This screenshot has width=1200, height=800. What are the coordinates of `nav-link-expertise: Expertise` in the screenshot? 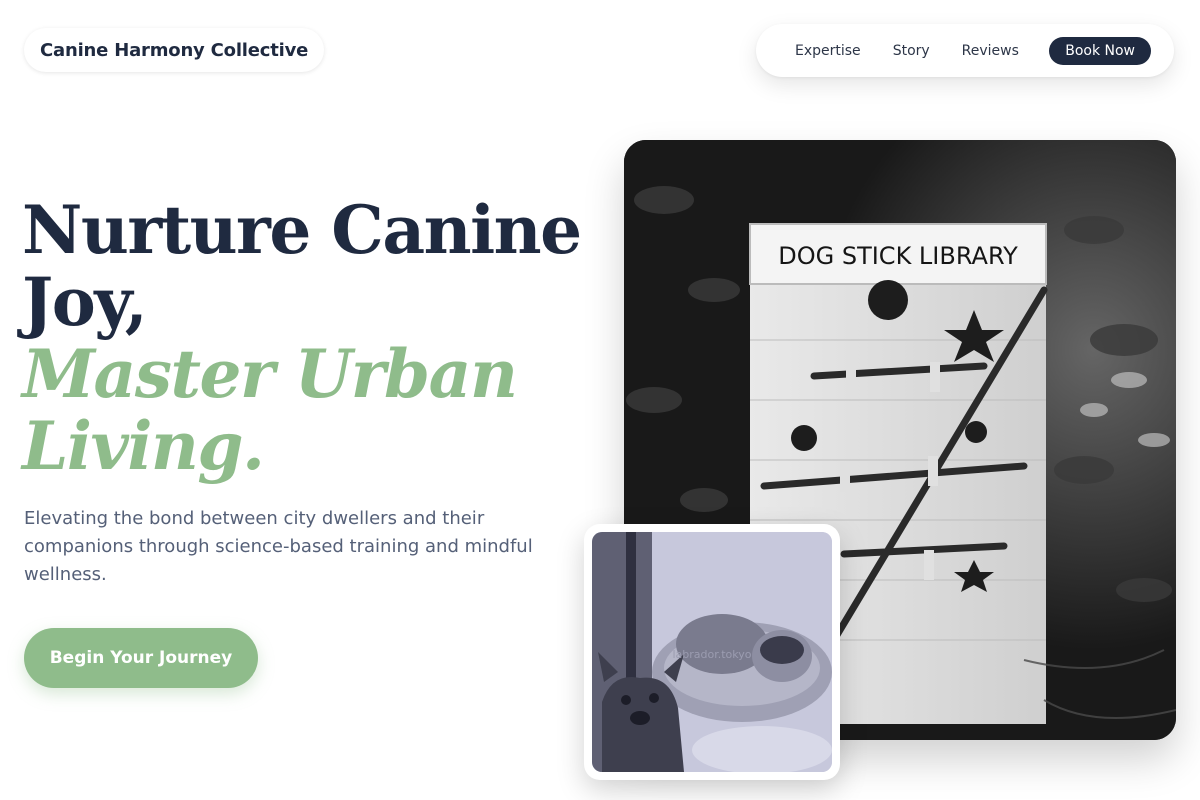 It's located at (828, 51).